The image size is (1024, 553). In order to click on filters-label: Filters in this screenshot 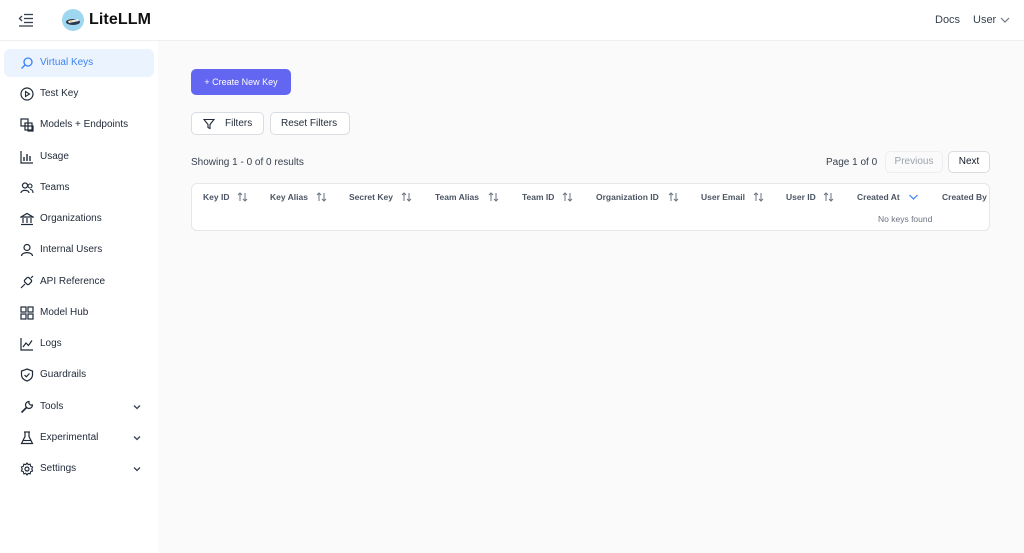, I will do `click(239, 123)`.